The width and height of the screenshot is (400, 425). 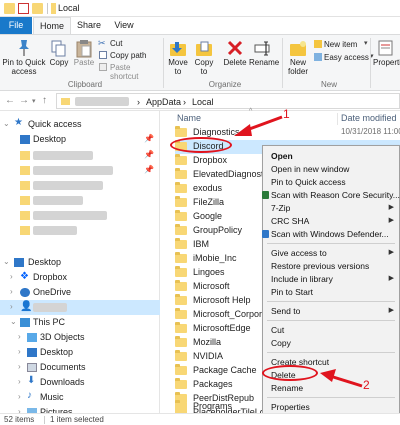 I want to click on delete-x-icon, so click(x=235, y=48).